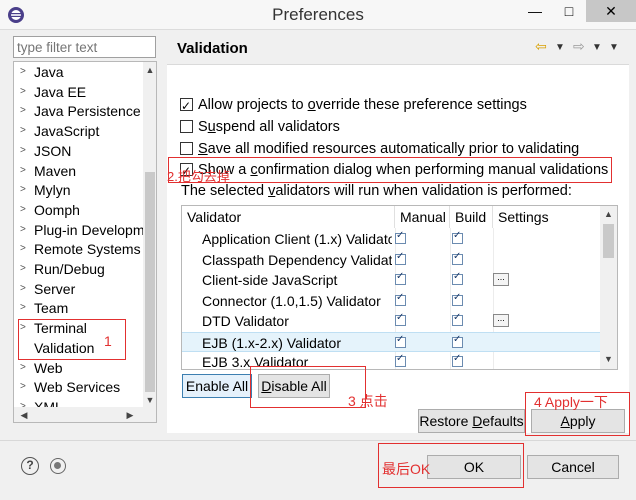 The width and height of the screenshot is (636, 500). I want to click on annotation-label-4: 4 Apply一下, so click(571, 402).